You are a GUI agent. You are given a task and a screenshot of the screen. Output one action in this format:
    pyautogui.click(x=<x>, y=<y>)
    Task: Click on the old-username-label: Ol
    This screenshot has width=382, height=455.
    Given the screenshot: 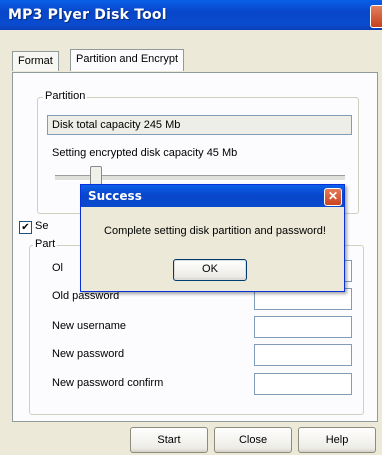 What is the action you would take?
    pyautogui.click(x=57, y=268)
    